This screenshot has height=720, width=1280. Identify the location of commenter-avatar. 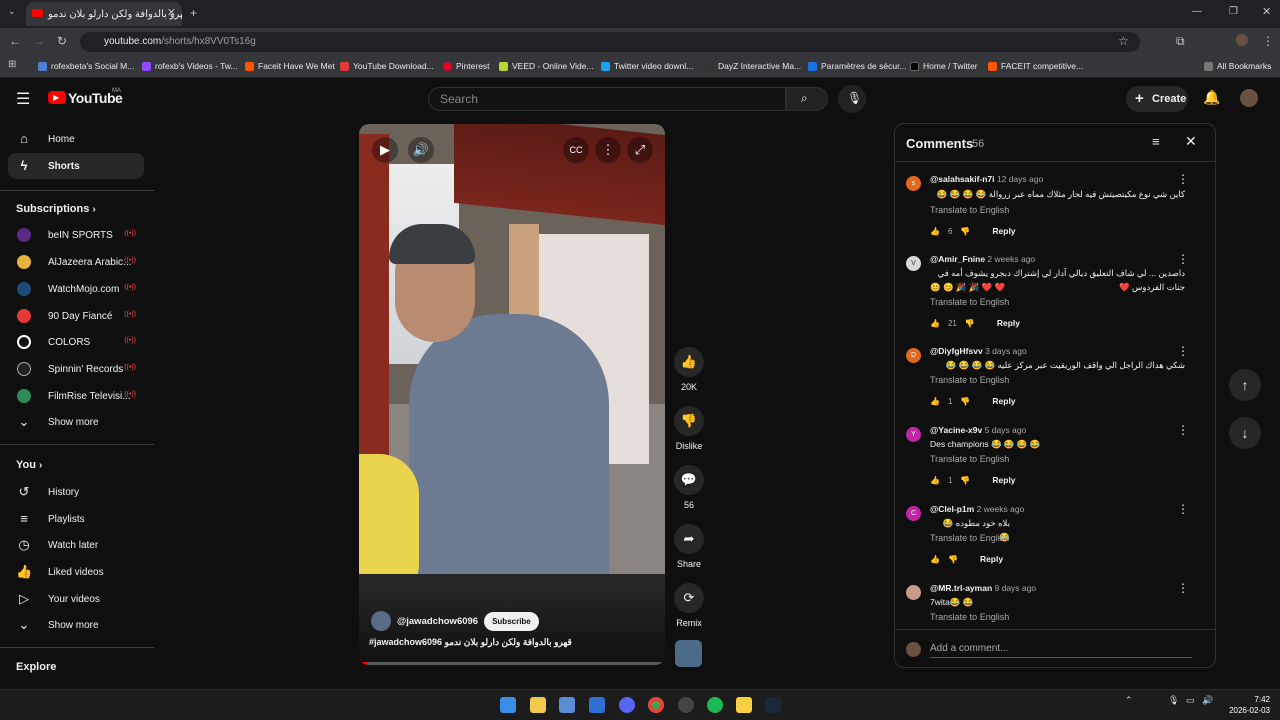
(913, 592).